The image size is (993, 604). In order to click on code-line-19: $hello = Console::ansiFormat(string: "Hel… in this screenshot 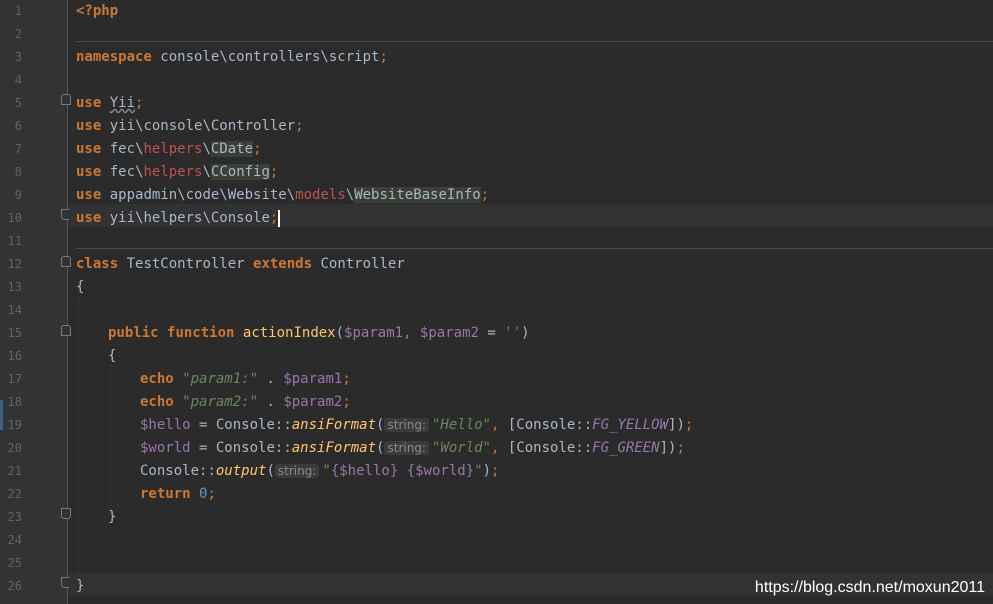, I will do `click(417, 425)`.